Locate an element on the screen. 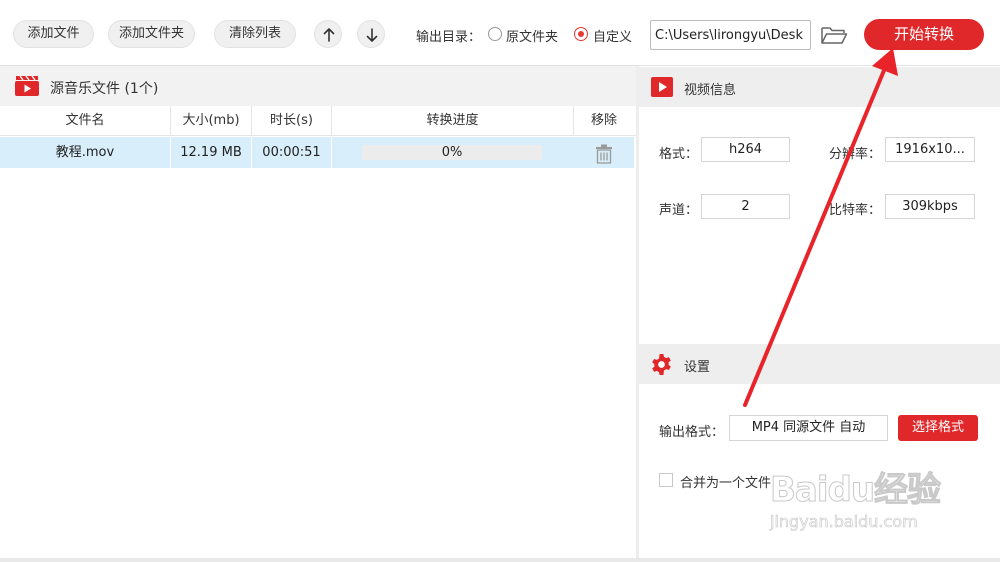  move-up-button is located at coordinates (328, 34).